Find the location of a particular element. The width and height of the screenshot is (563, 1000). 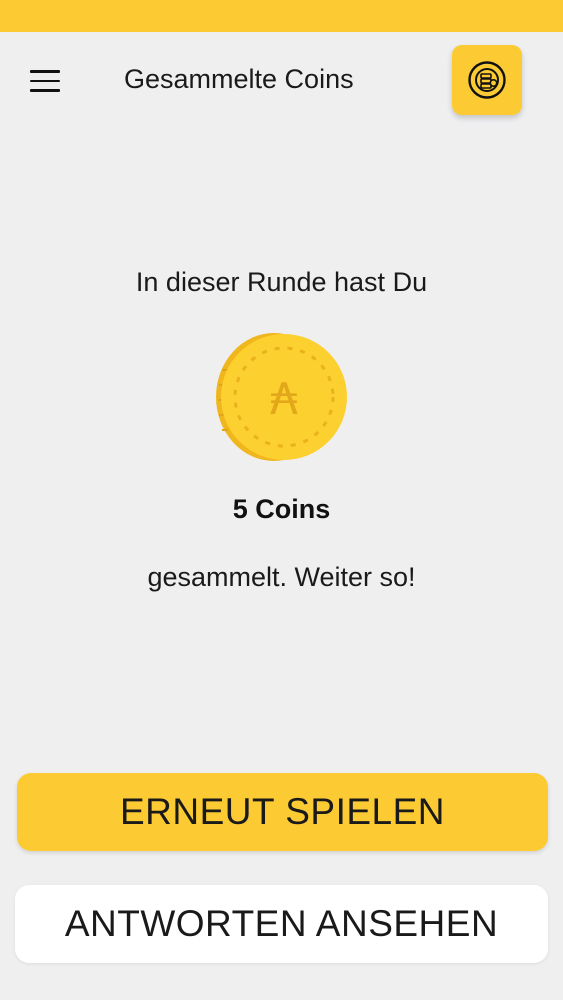

coin-stack-icon is located at coordinates (487, 80).